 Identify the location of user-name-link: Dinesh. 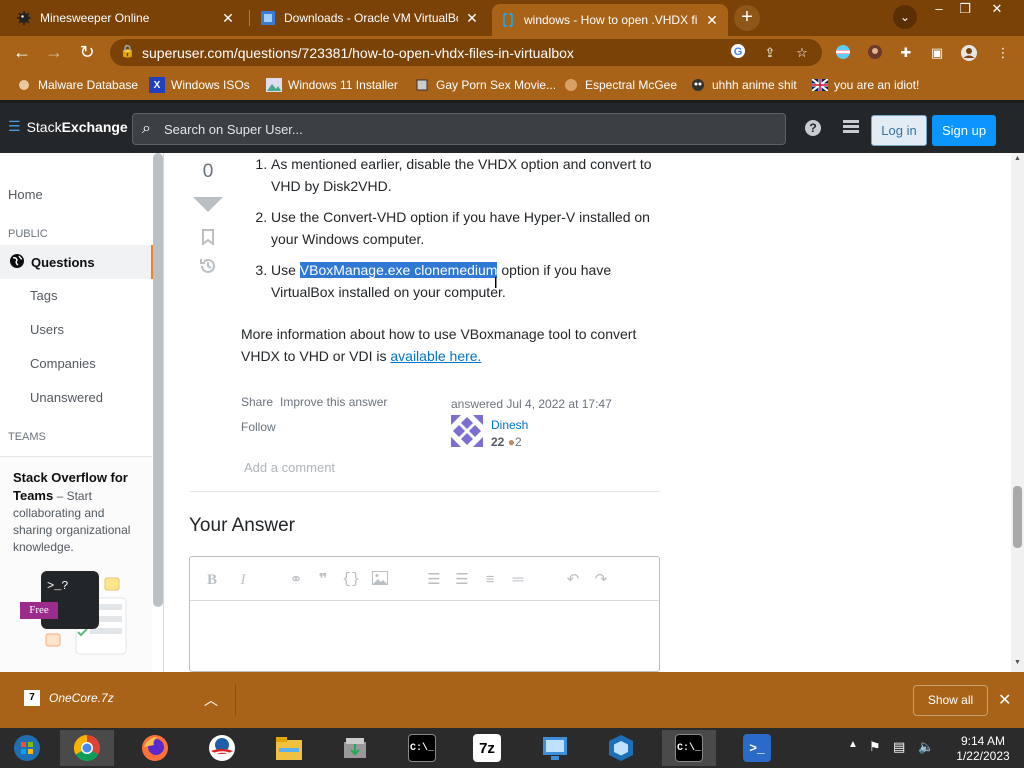
(509, 425).